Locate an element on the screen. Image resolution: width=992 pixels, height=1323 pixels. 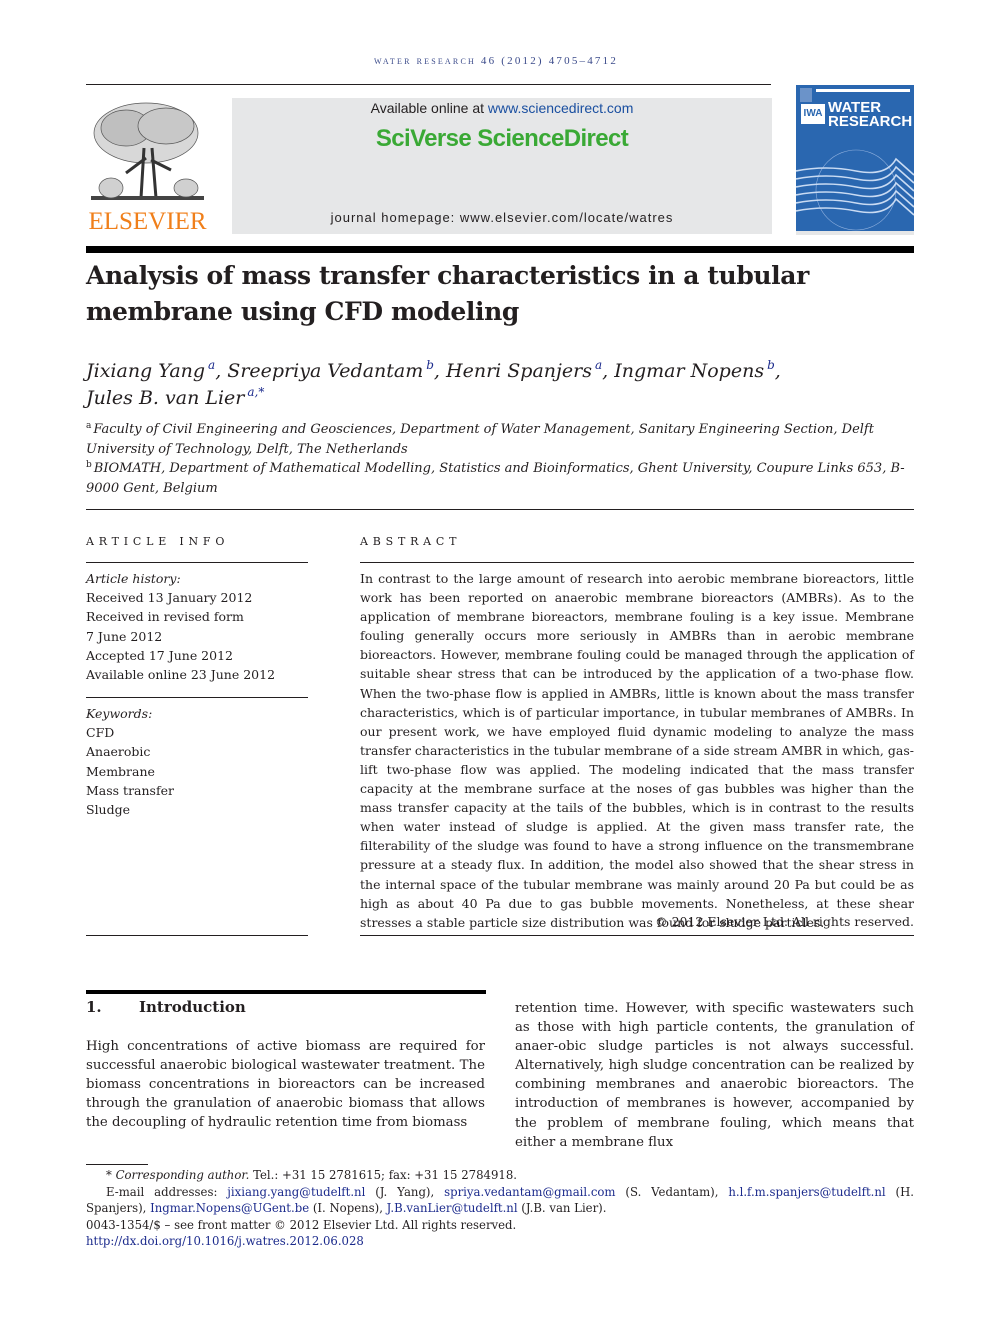
article-info-rule is located at coordinates (197, 562).